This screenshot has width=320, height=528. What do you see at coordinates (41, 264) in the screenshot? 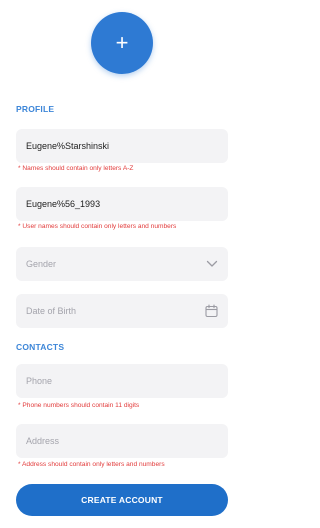
I see `gender-placeholder: Gender` at bounding box center [41, 264].